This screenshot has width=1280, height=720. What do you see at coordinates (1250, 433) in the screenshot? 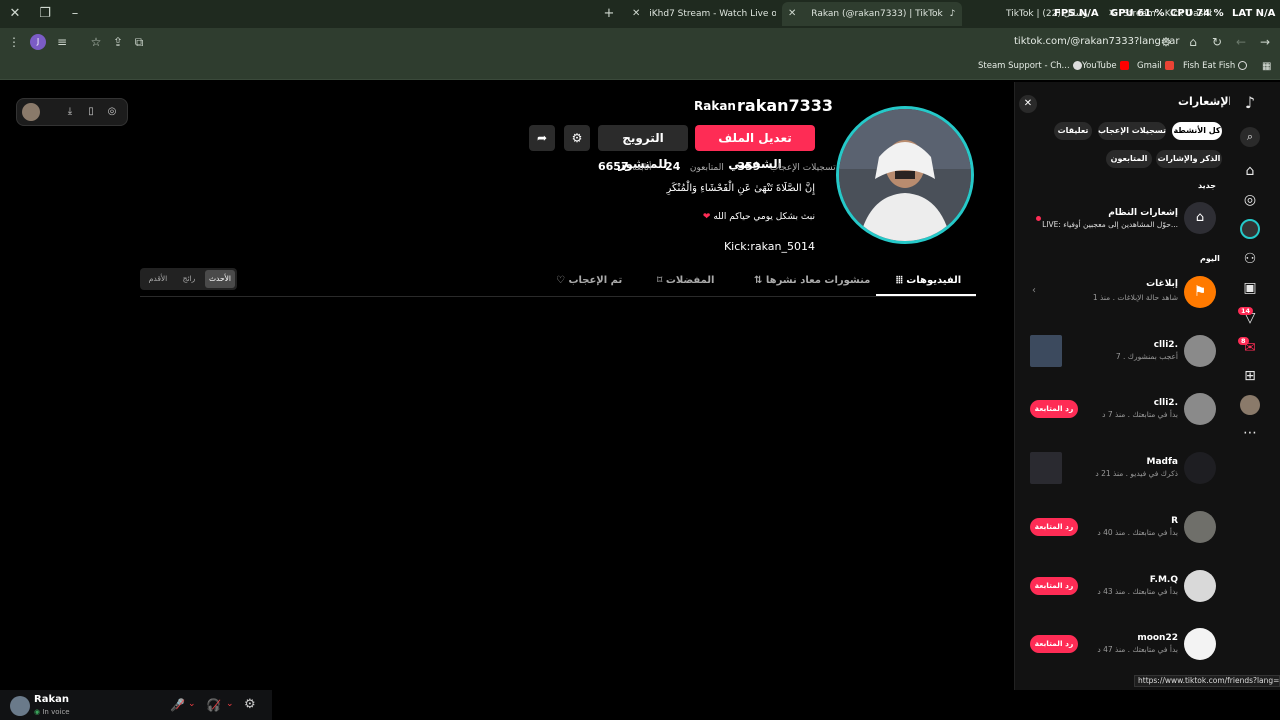
I see `more-icon: ⋯` at bounding box center [1250, 433].